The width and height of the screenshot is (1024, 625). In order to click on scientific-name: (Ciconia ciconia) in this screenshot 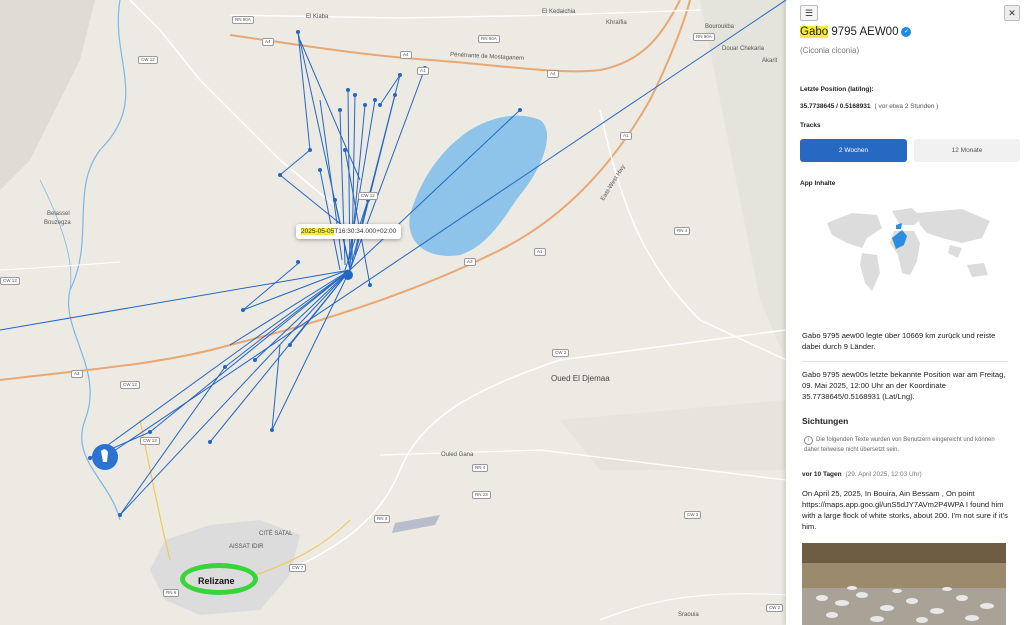, I will do `click(830, 50)`.